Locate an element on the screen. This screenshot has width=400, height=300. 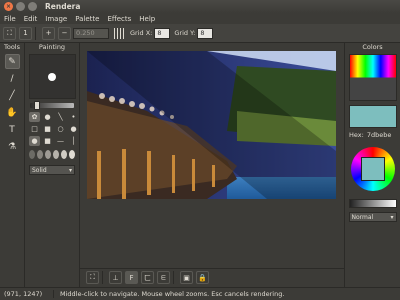
brush-blot-icon: ● is located at coordinates (47, 117).